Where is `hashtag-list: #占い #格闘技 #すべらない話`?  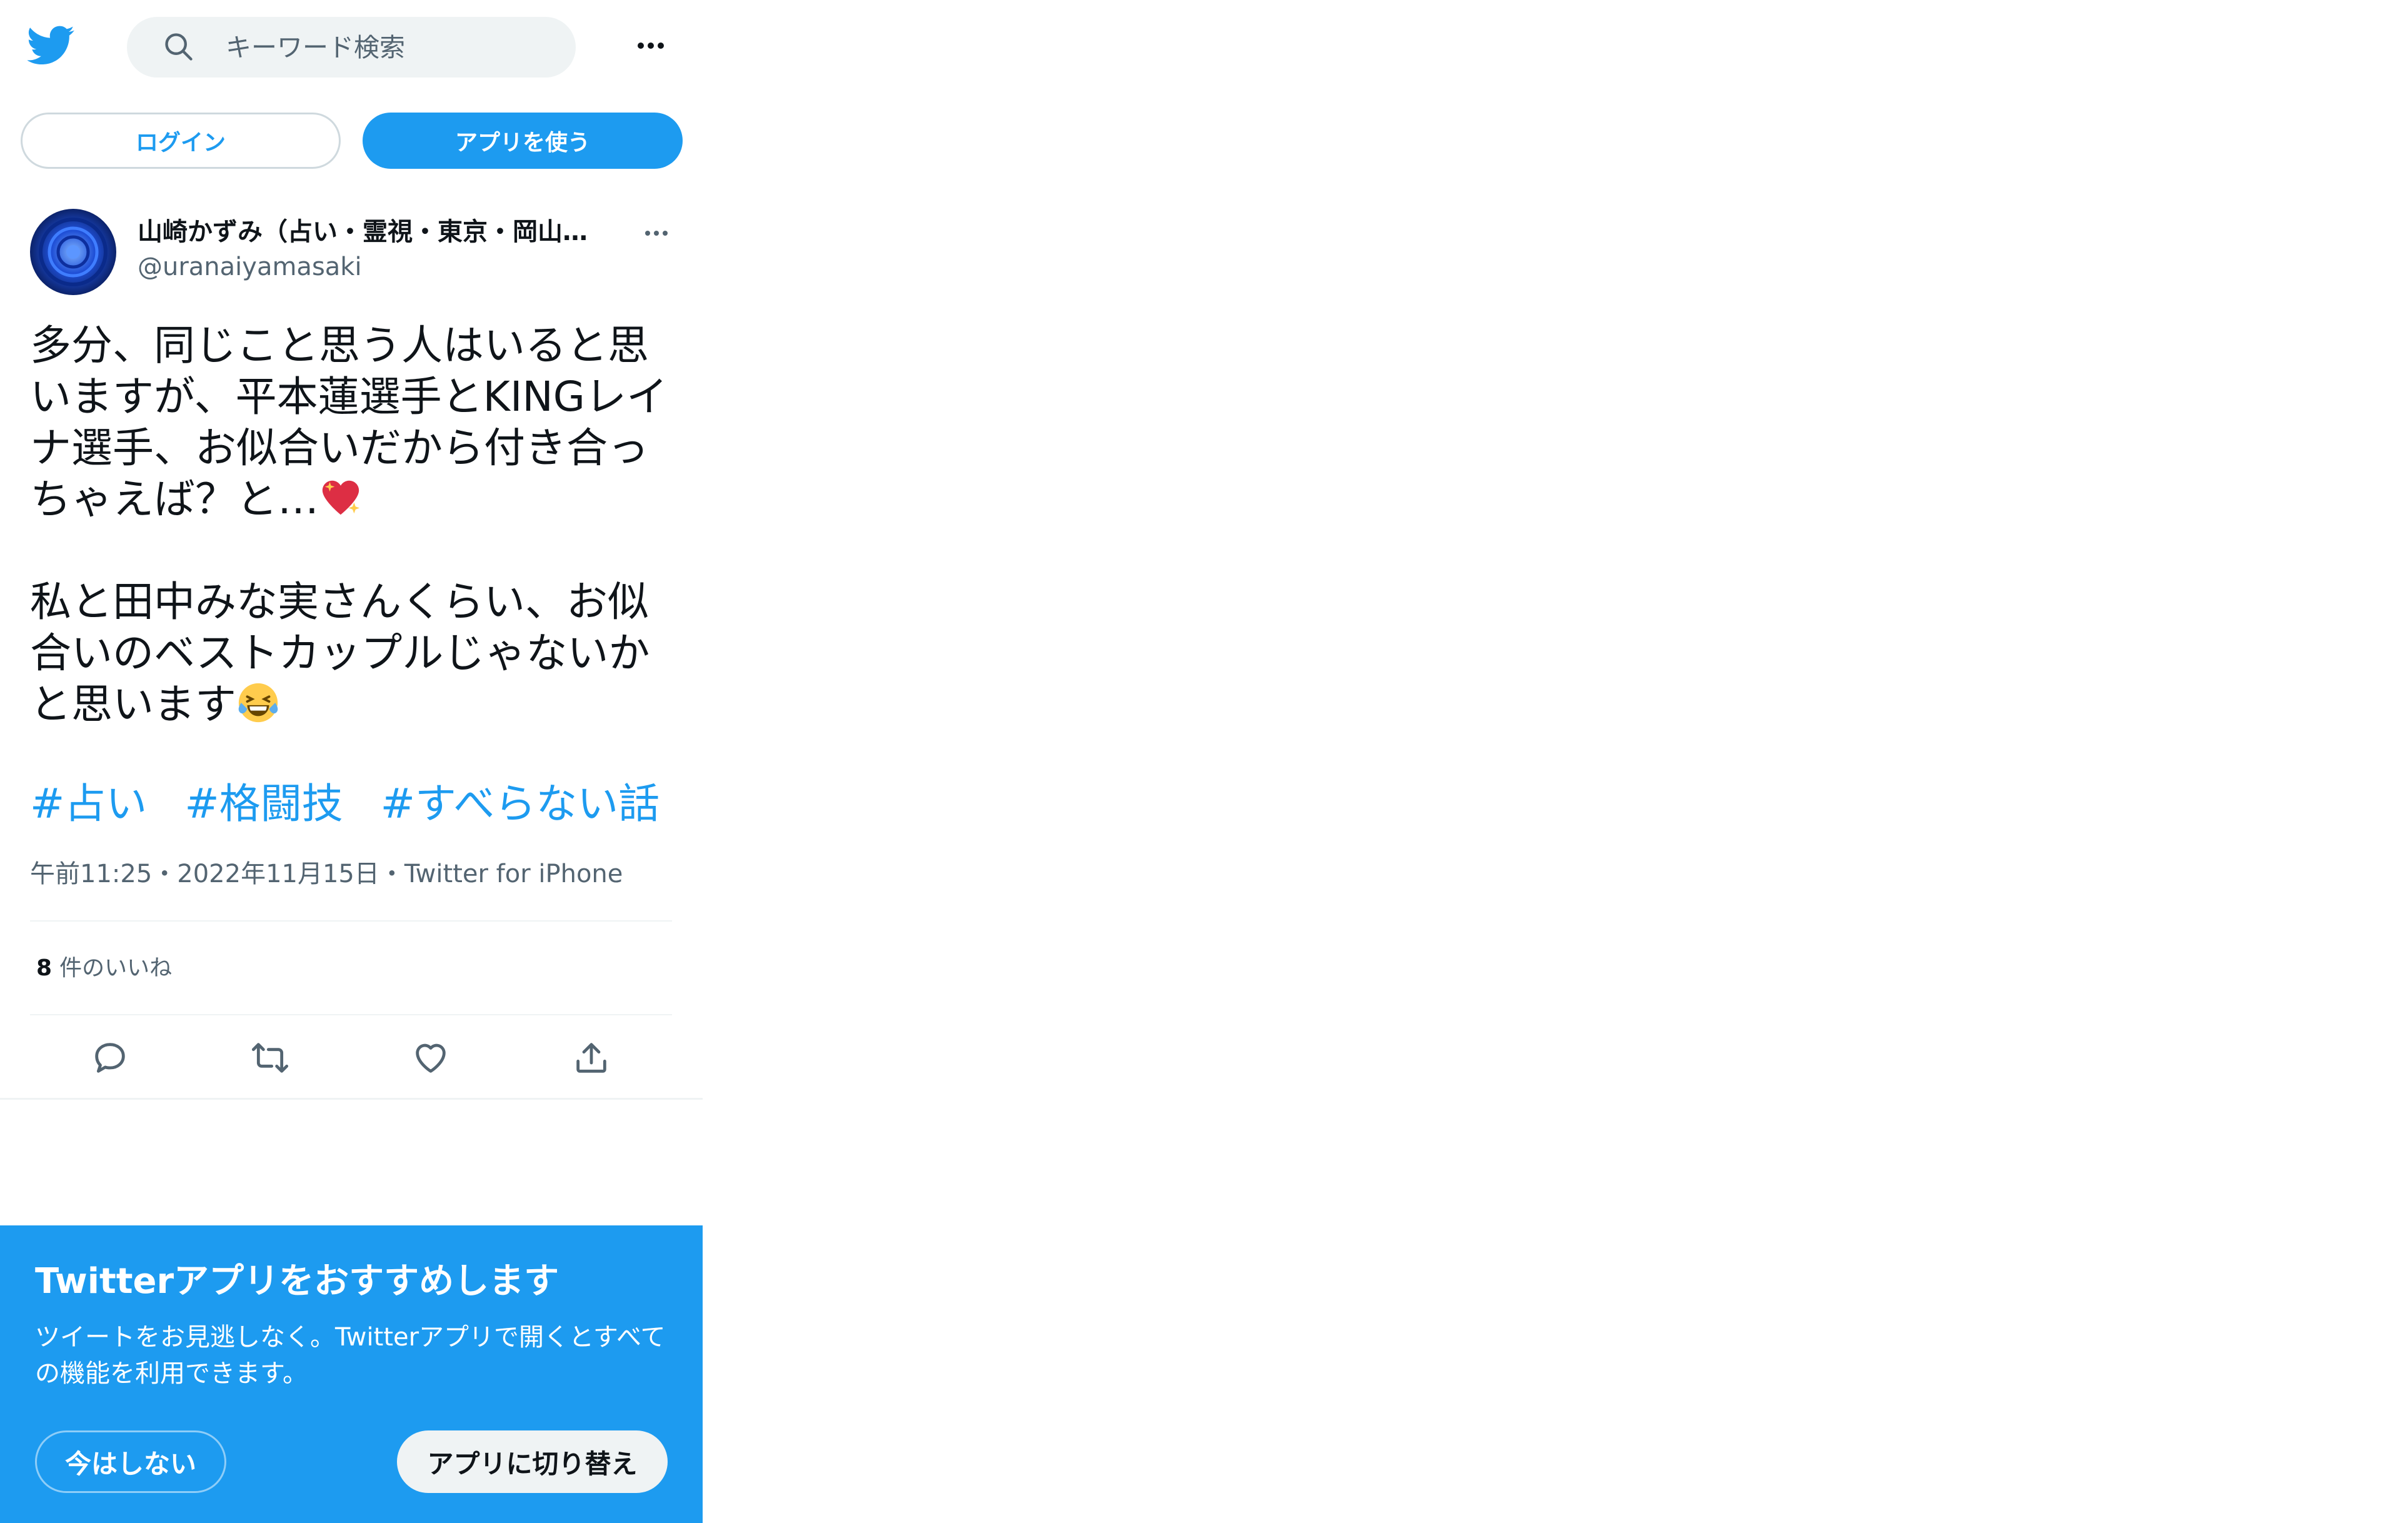 hashtag-list: #占い #格闘技 #すべらない話 is located at coordinates (361, 804).